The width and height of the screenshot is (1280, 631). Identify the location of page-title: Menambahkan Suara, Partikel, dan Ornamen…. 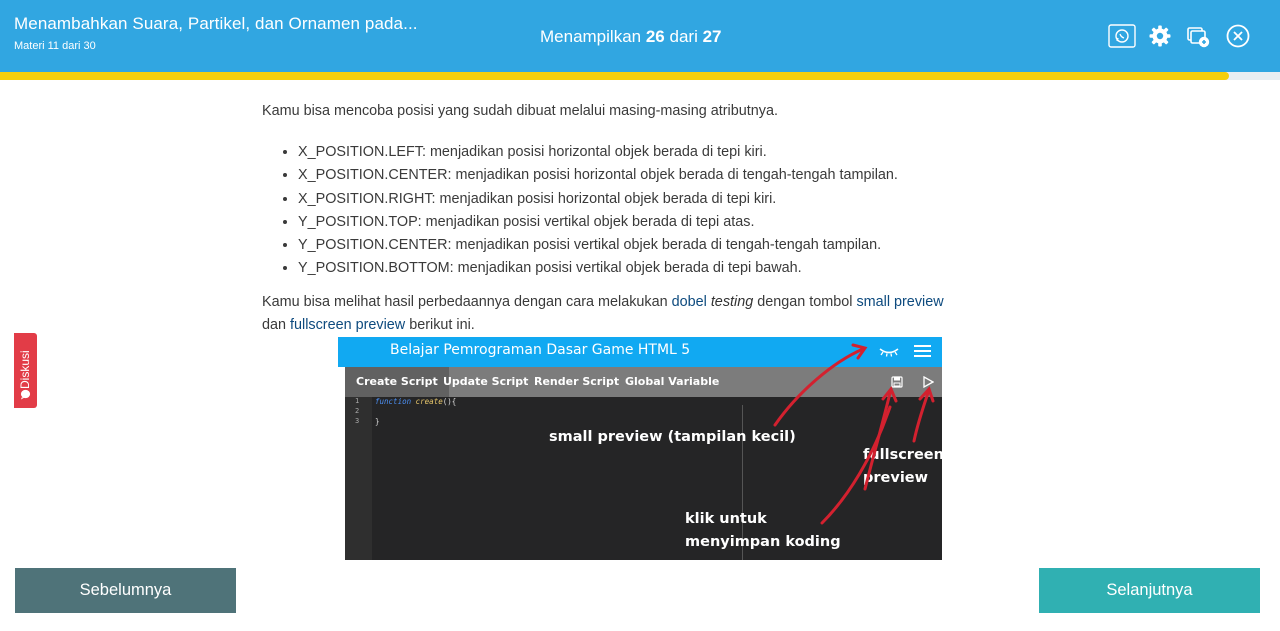
(216, 23).